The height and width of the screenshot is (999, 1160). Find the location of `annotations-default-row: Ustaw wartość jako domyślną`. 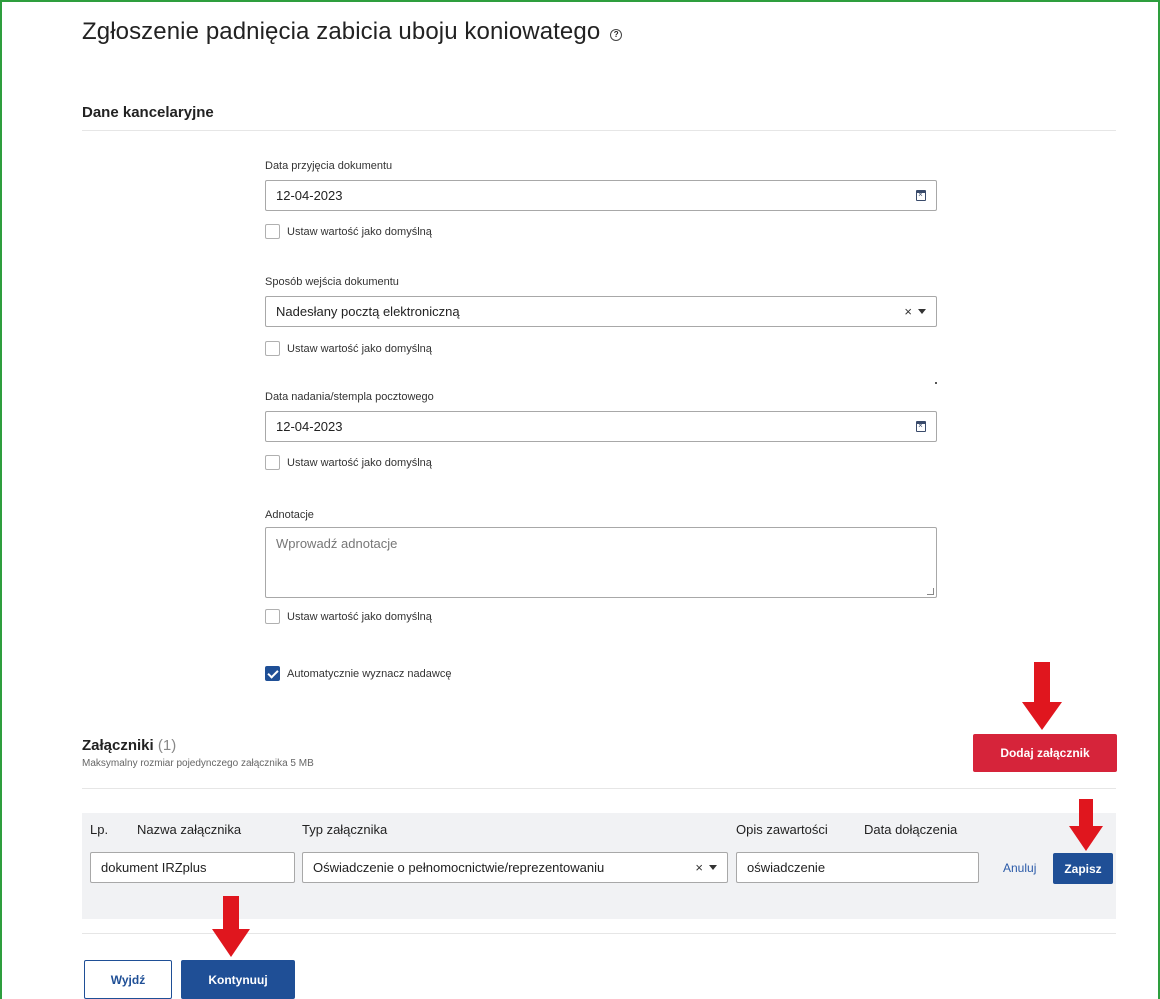

annotations-default-row: Ustaw wartość jako domyślną is located at coordinates (348, 616).